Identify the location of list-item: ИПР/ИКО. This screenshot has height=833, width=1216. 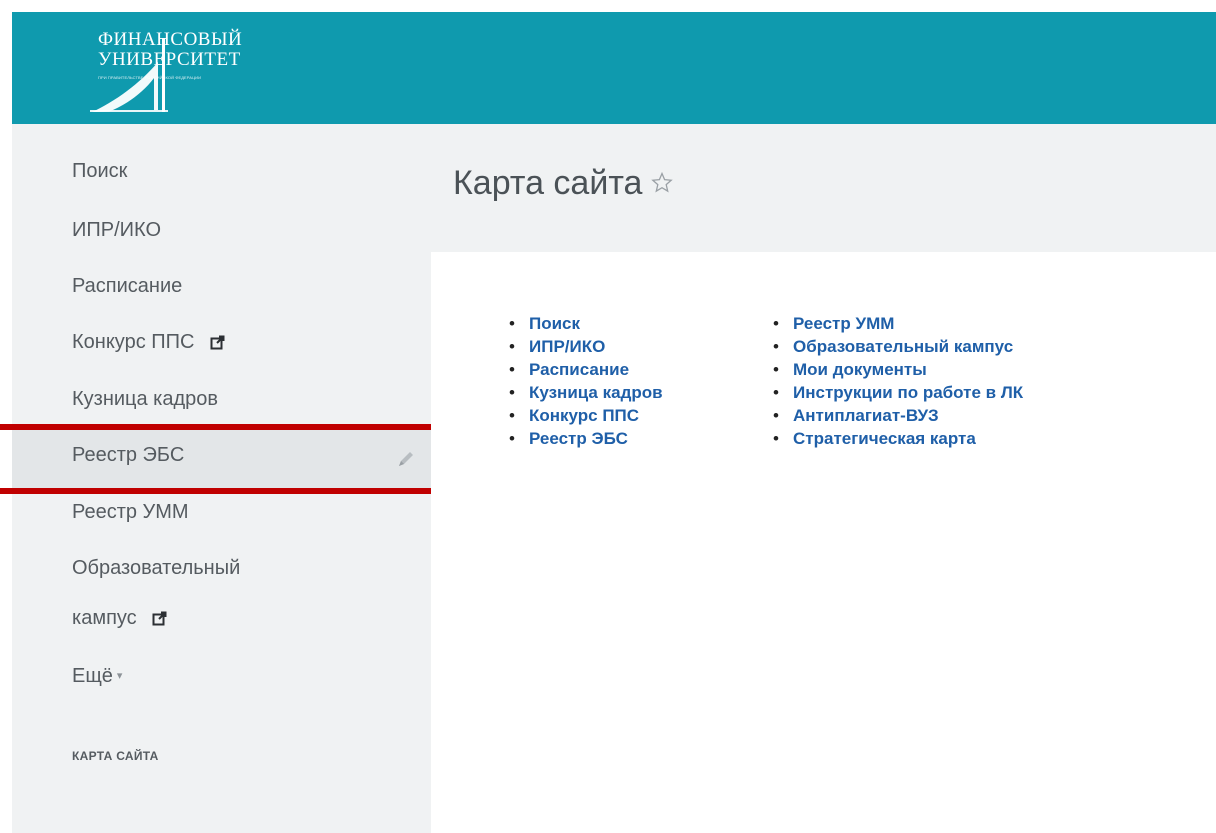
(586, 346).